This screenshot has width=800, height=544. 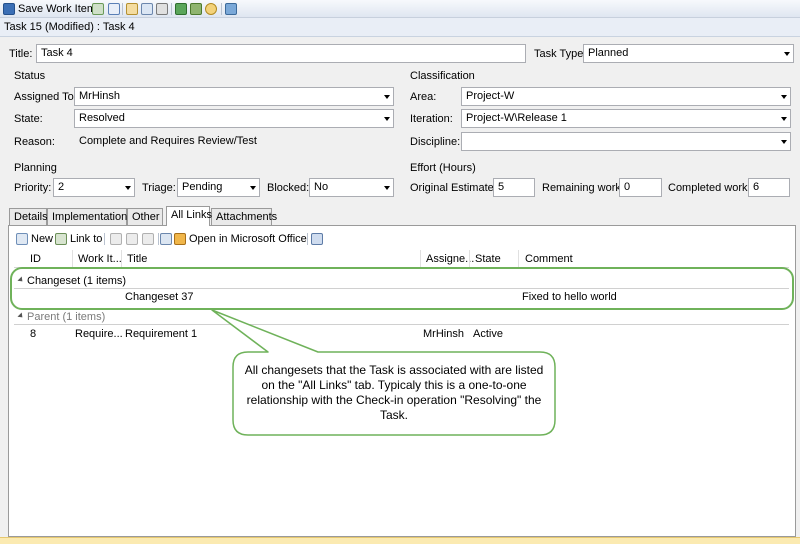 I want to click on column-header-state: State, so click(x=488, y=259).